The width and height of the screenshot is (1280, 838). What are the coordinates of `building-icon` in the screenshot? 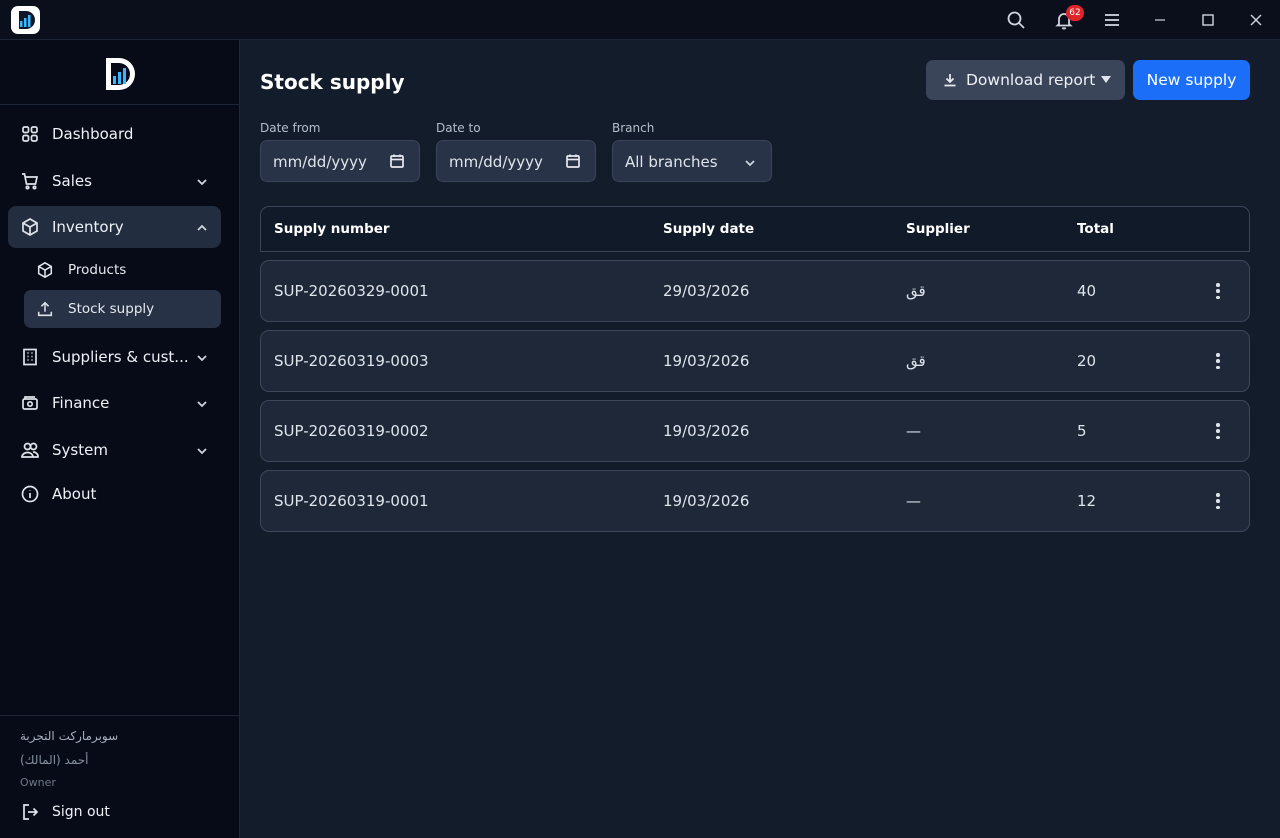 It's located at (30, 357).